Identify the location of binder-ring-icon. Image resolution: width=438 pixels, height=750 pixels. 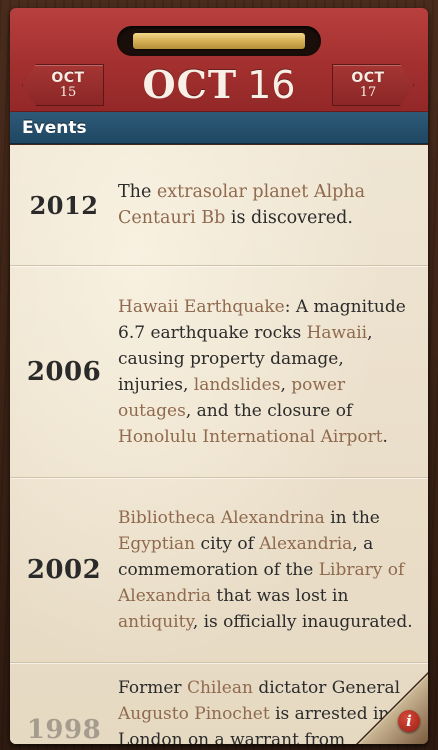
(219, 41).